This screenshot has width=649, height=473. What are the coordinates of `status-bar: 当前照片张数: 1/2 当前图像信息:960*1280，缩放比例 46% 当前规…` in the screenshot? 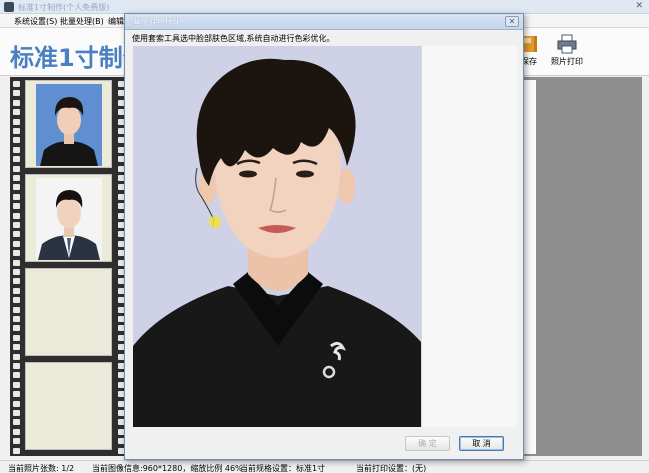 It's located at (324, 466).